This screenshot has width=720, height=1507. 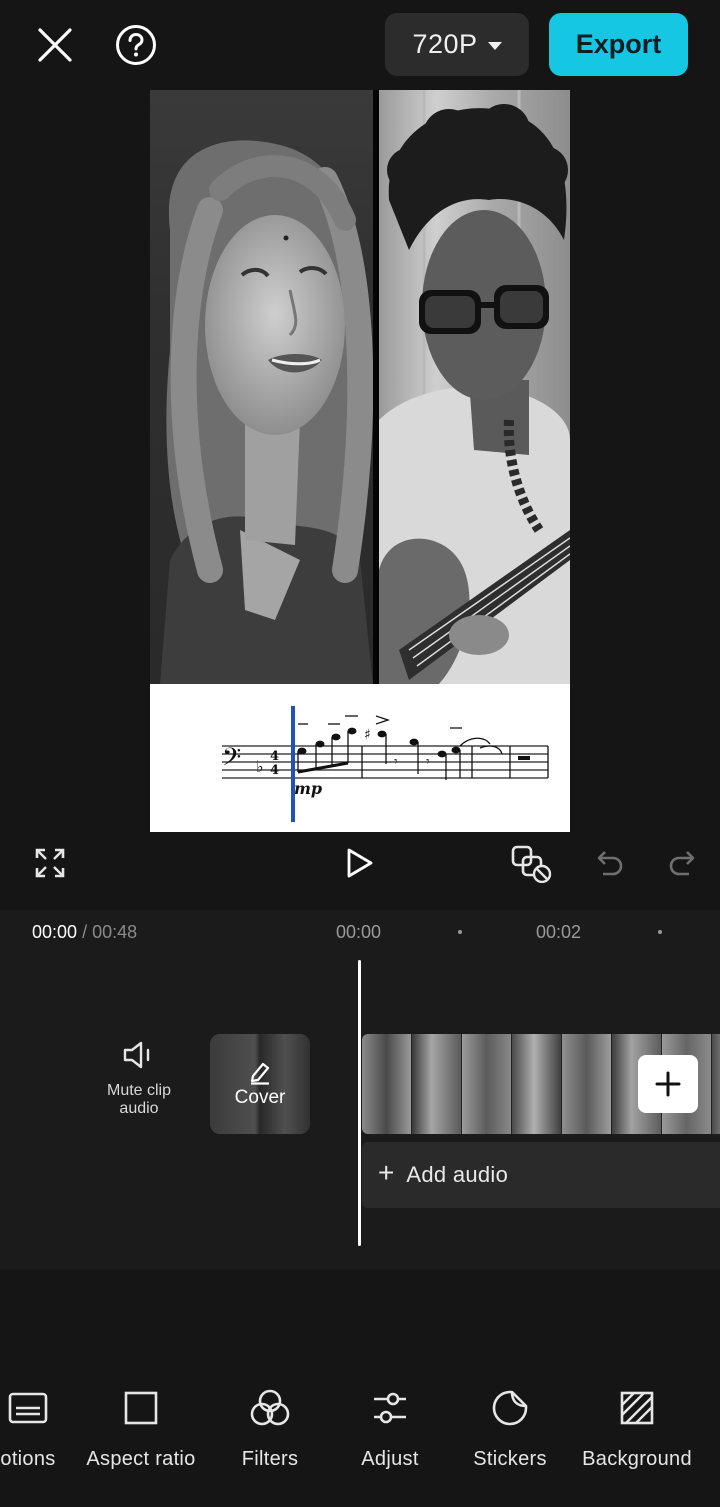 I want to click on tool-label: otions, so click(x=28, y=1459).